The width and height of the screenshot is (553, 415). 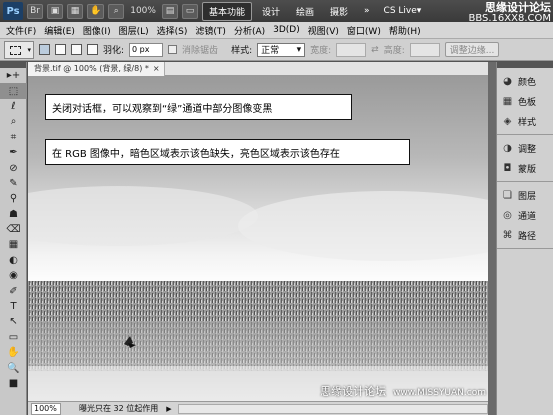 What do you see at coordinates (13, 260) in the screenshot?
I see `blur-tool-icon: ◐` at bounding box center [13, 260].